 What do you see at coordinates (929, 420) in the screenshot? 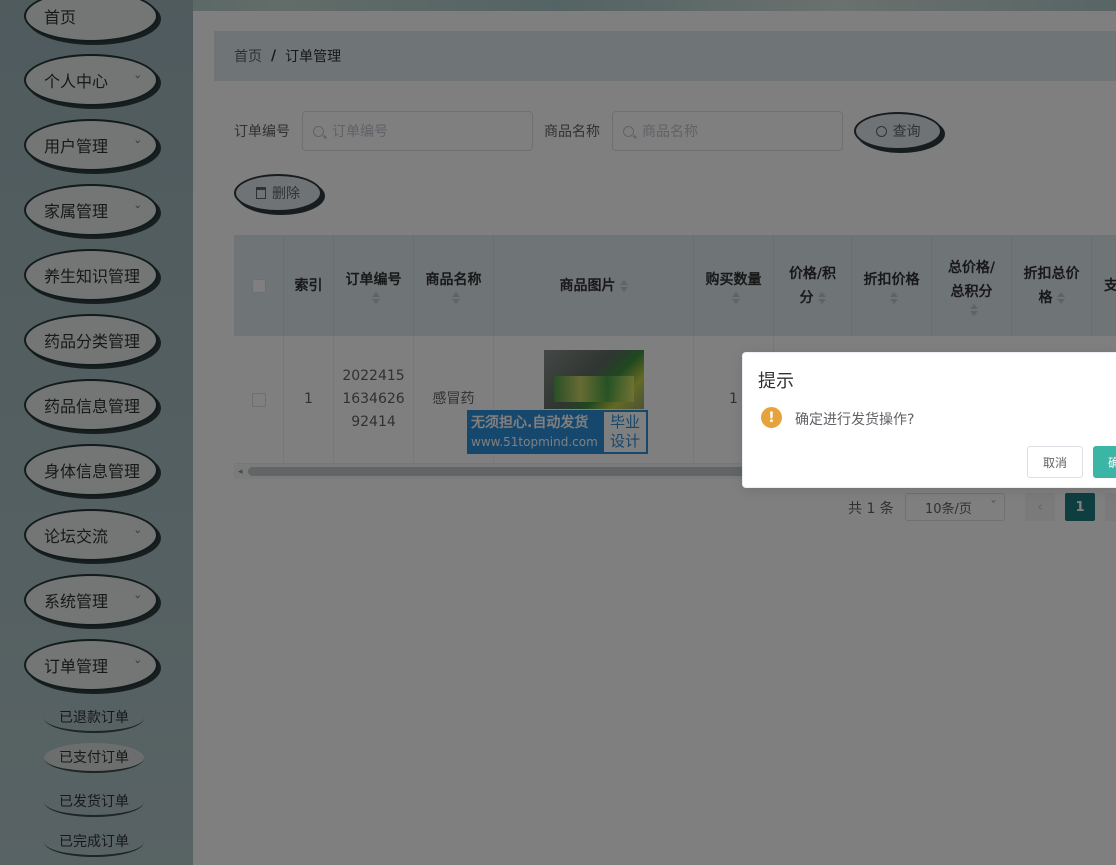
I see `confirm-dialog: 提示 ! 确定进行发货操作? 取消 确定` at bounding box center [929, 420].